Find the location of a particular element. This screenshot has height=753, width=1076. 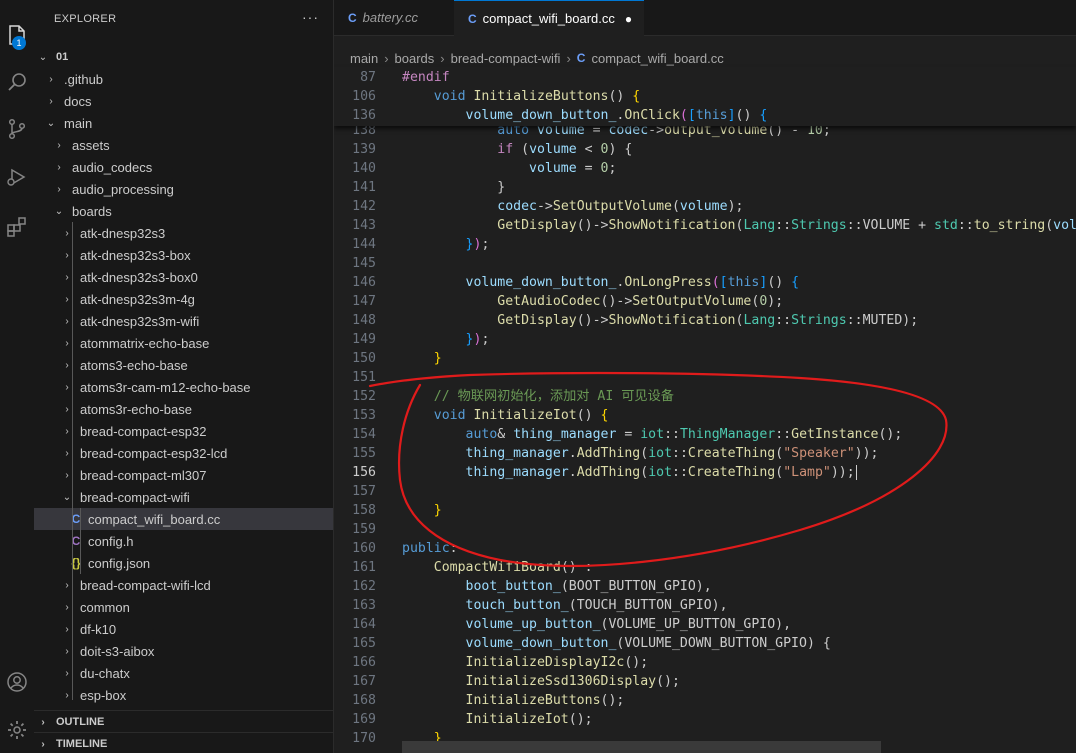

tree-folder: › audio_processing is located at coordinates (183, 189).